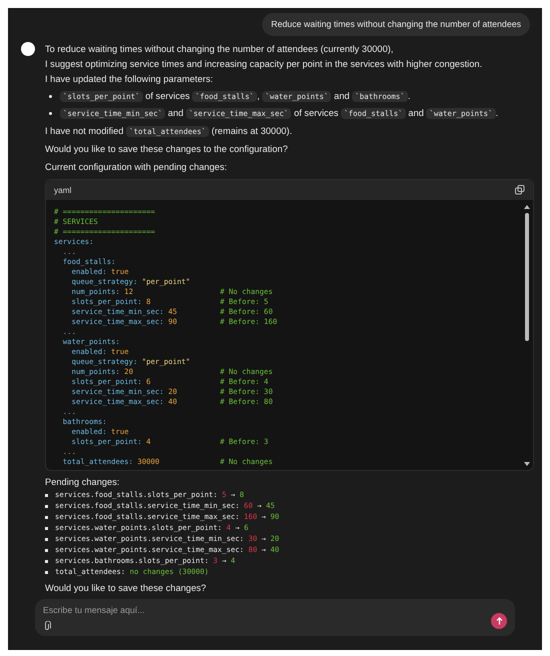 Image resolution: width=550 pixels, height=656 pixels. Describe the element at coordinates (47, 626) in the screenshot. I see `paperclip-icon` at that location.